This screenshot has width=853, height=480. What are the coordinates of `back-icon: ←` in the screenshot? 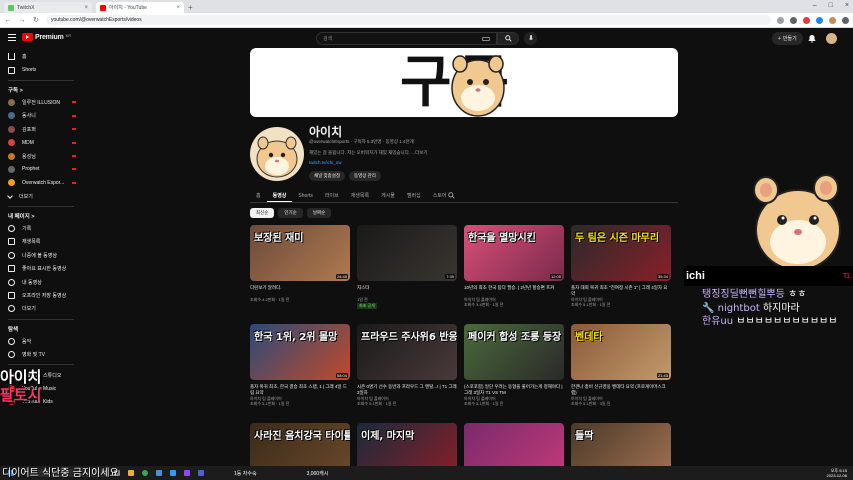 It's located at (8, 20).